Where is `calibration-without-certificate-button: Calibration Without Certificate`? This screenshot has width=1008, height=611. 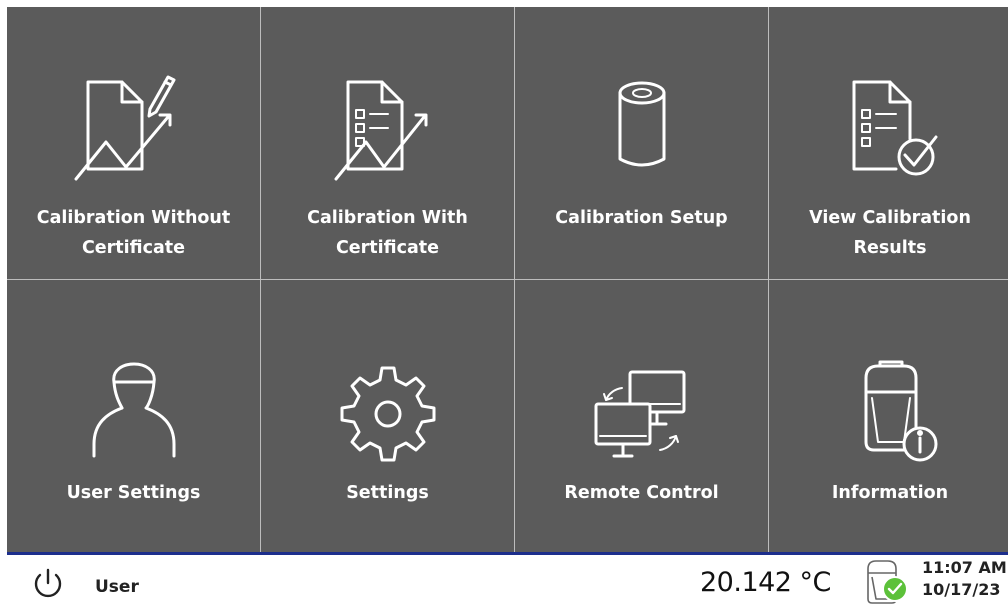 calibration-without-certificate-button: Calibration Without Certificate is located at coordinates (133, 143).